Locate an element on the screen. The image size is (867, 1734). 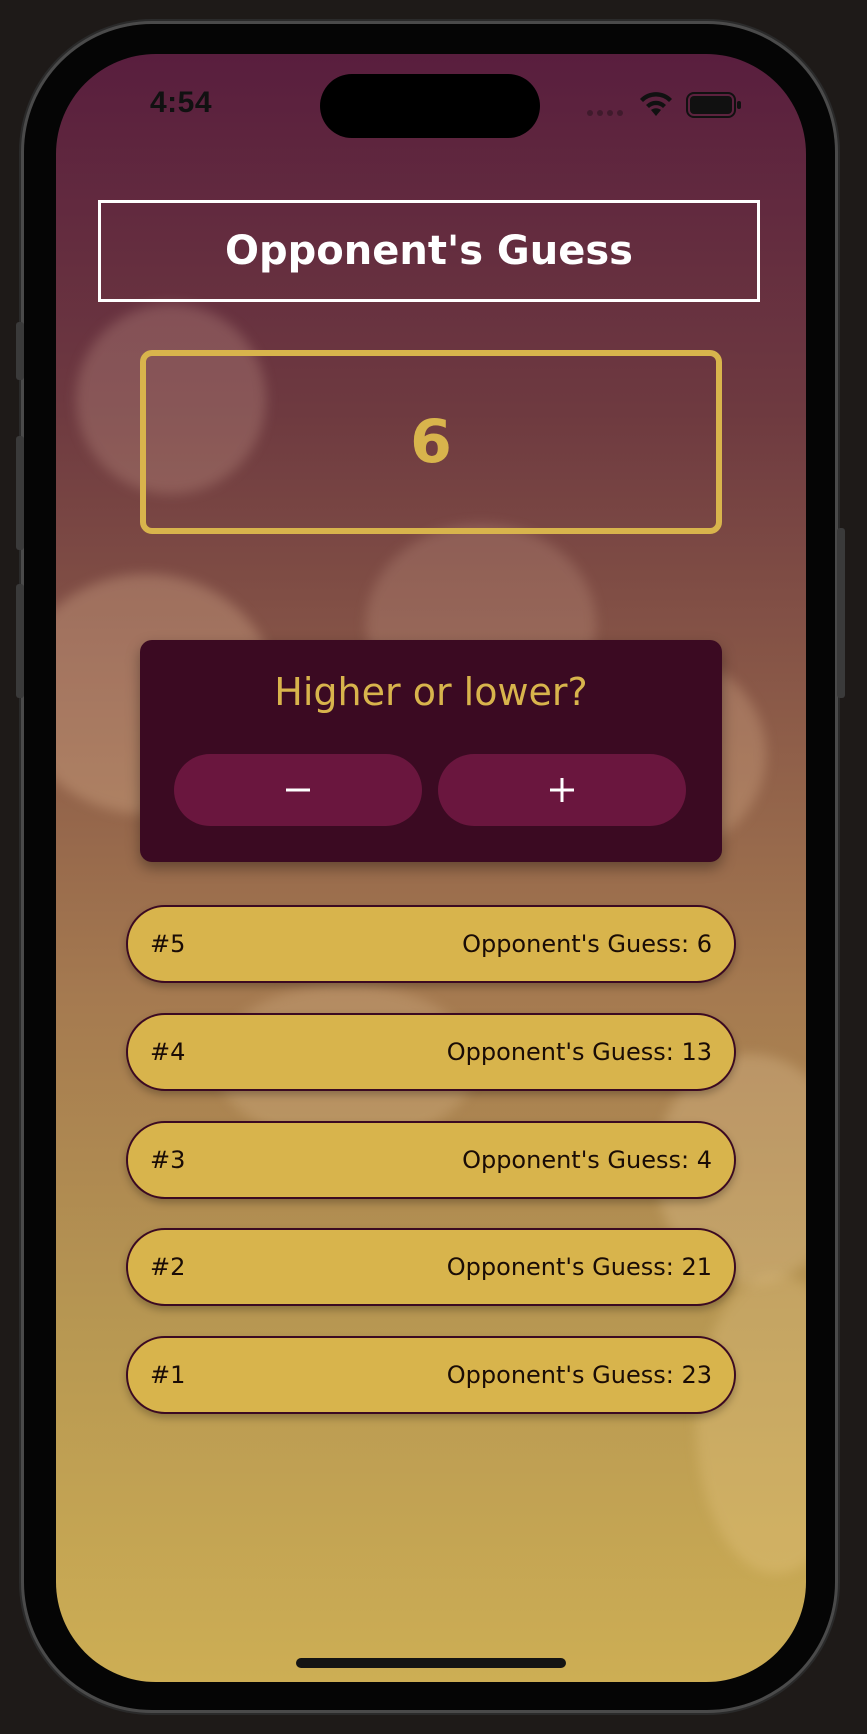
page-title-box: Opponent's Guess is located at coordinates (429, 251).